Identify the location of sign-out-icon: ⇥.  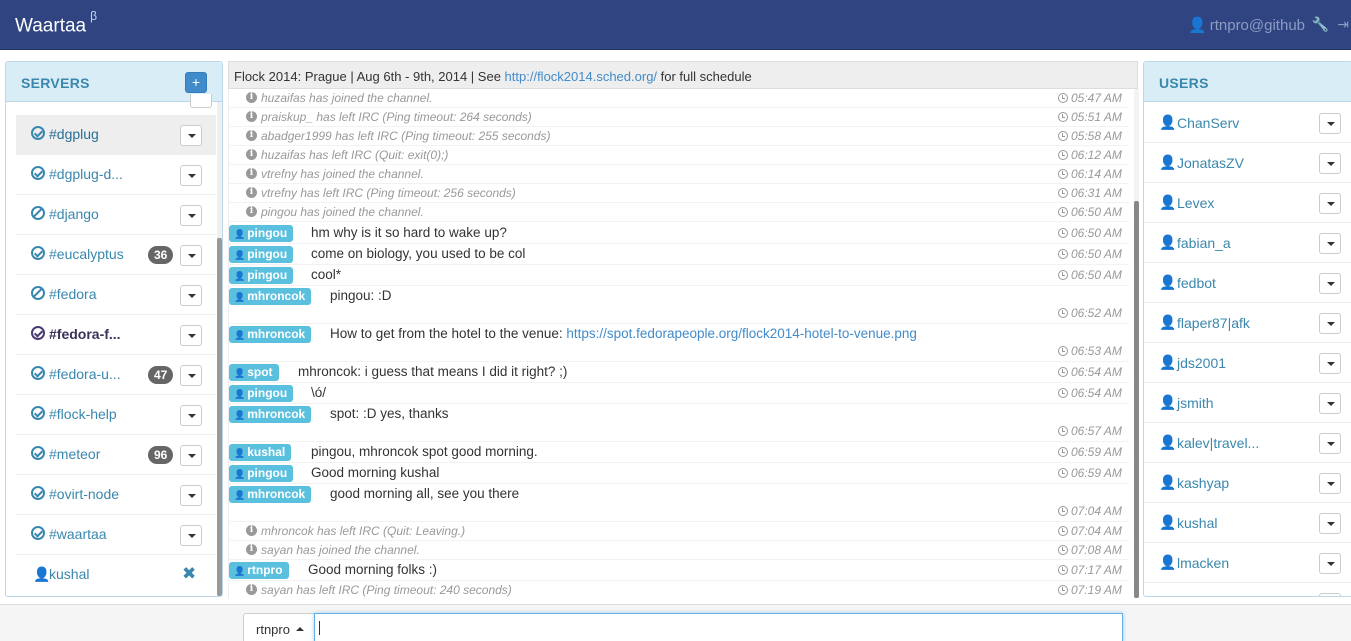
(1343, 24).